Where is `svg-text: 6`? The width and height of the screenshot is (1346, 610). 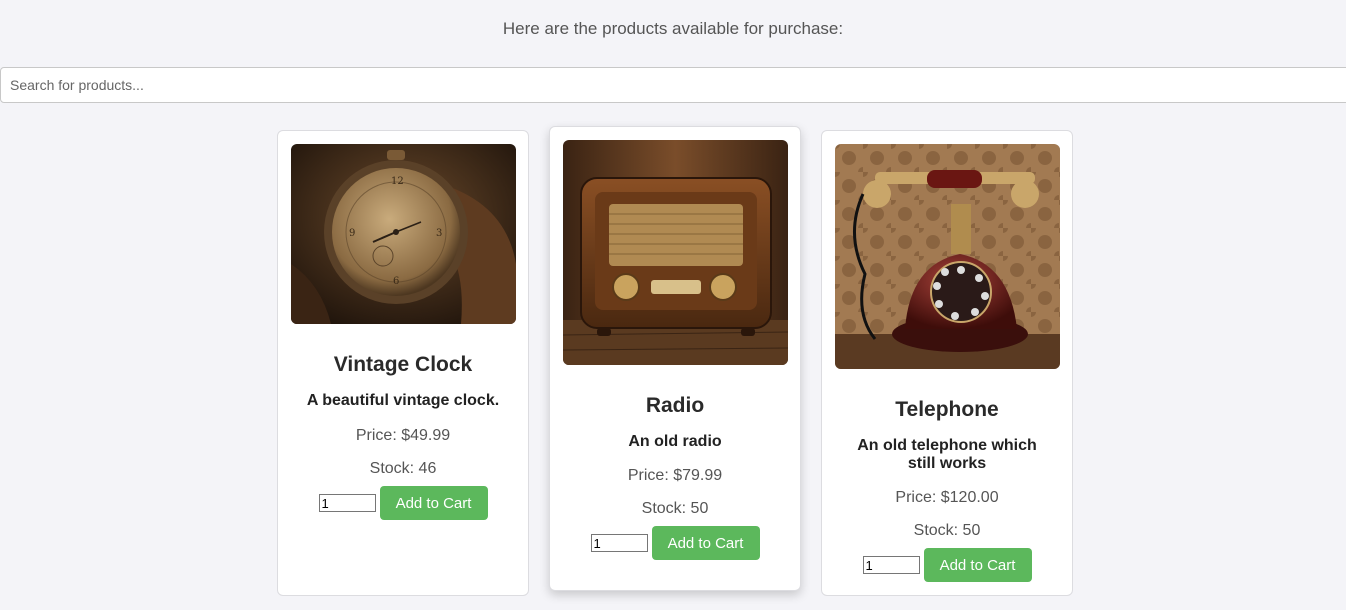 svg-text: 6 is located at coordinates (396, 281).